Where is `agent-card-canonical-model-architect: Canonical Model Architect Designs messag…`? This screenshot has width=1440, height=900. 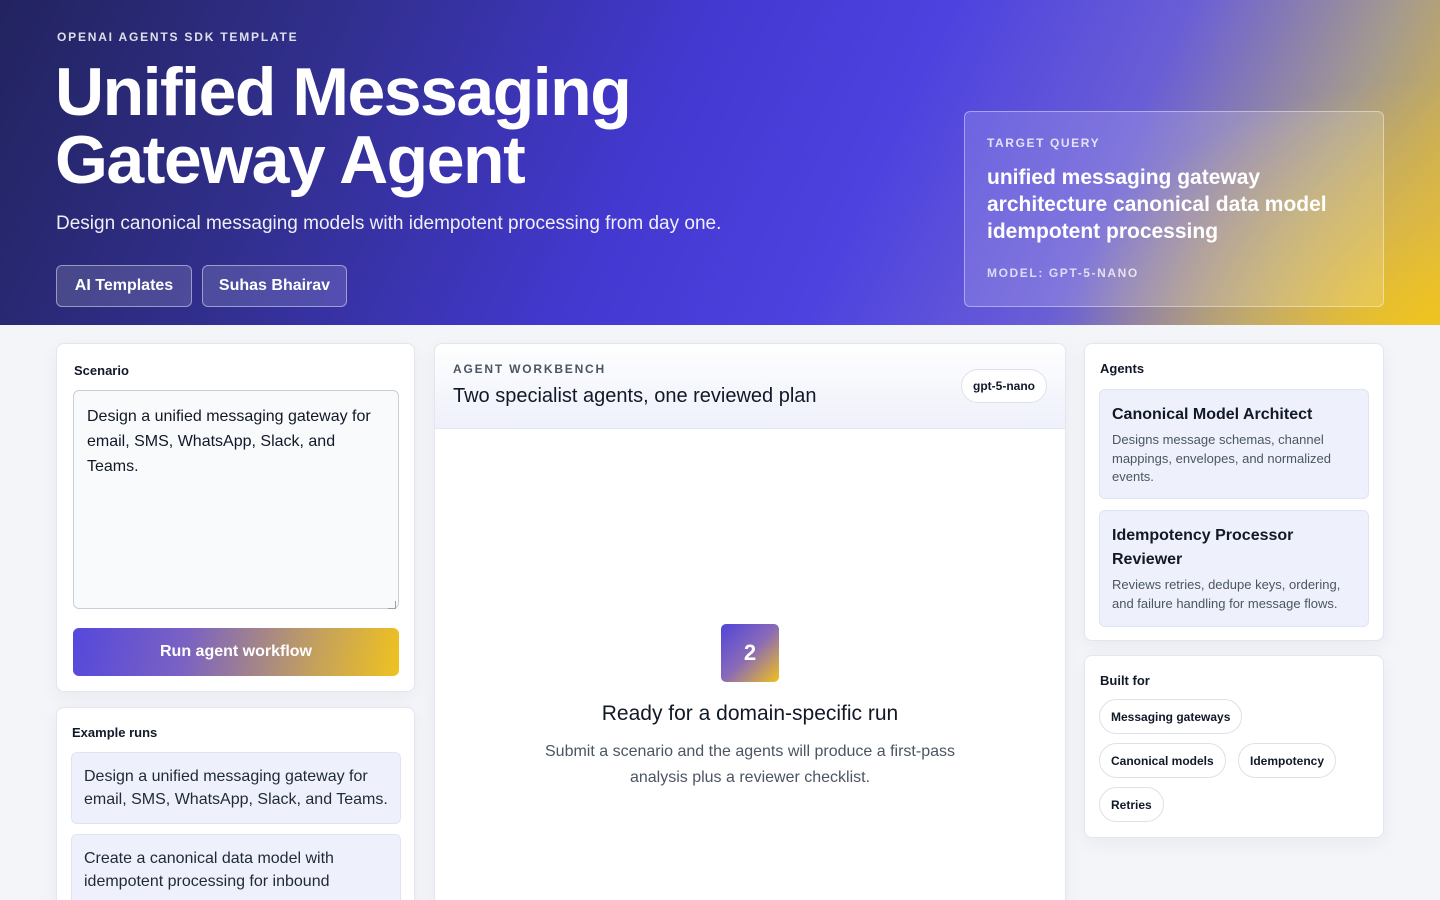 agent-card-canonical-model-architect: Canonical Model Architect Designs messag… is located at coordinates (1234, 444).